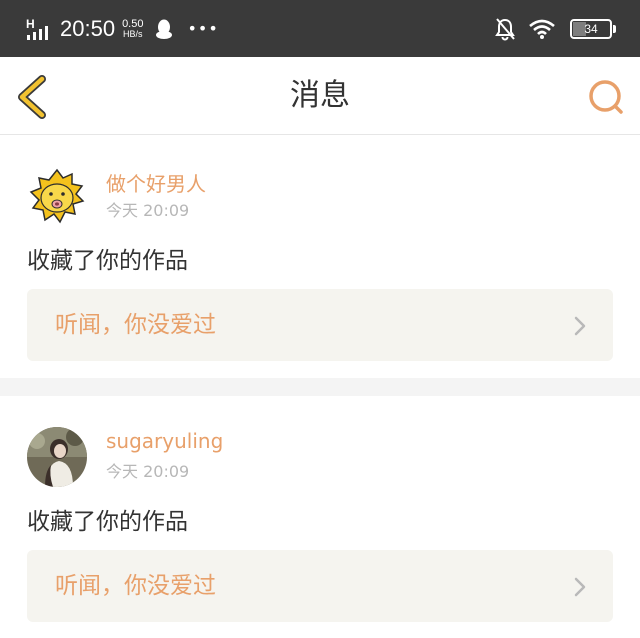  I want to click on network-speed-unit: HB/s, so click(133, 33).